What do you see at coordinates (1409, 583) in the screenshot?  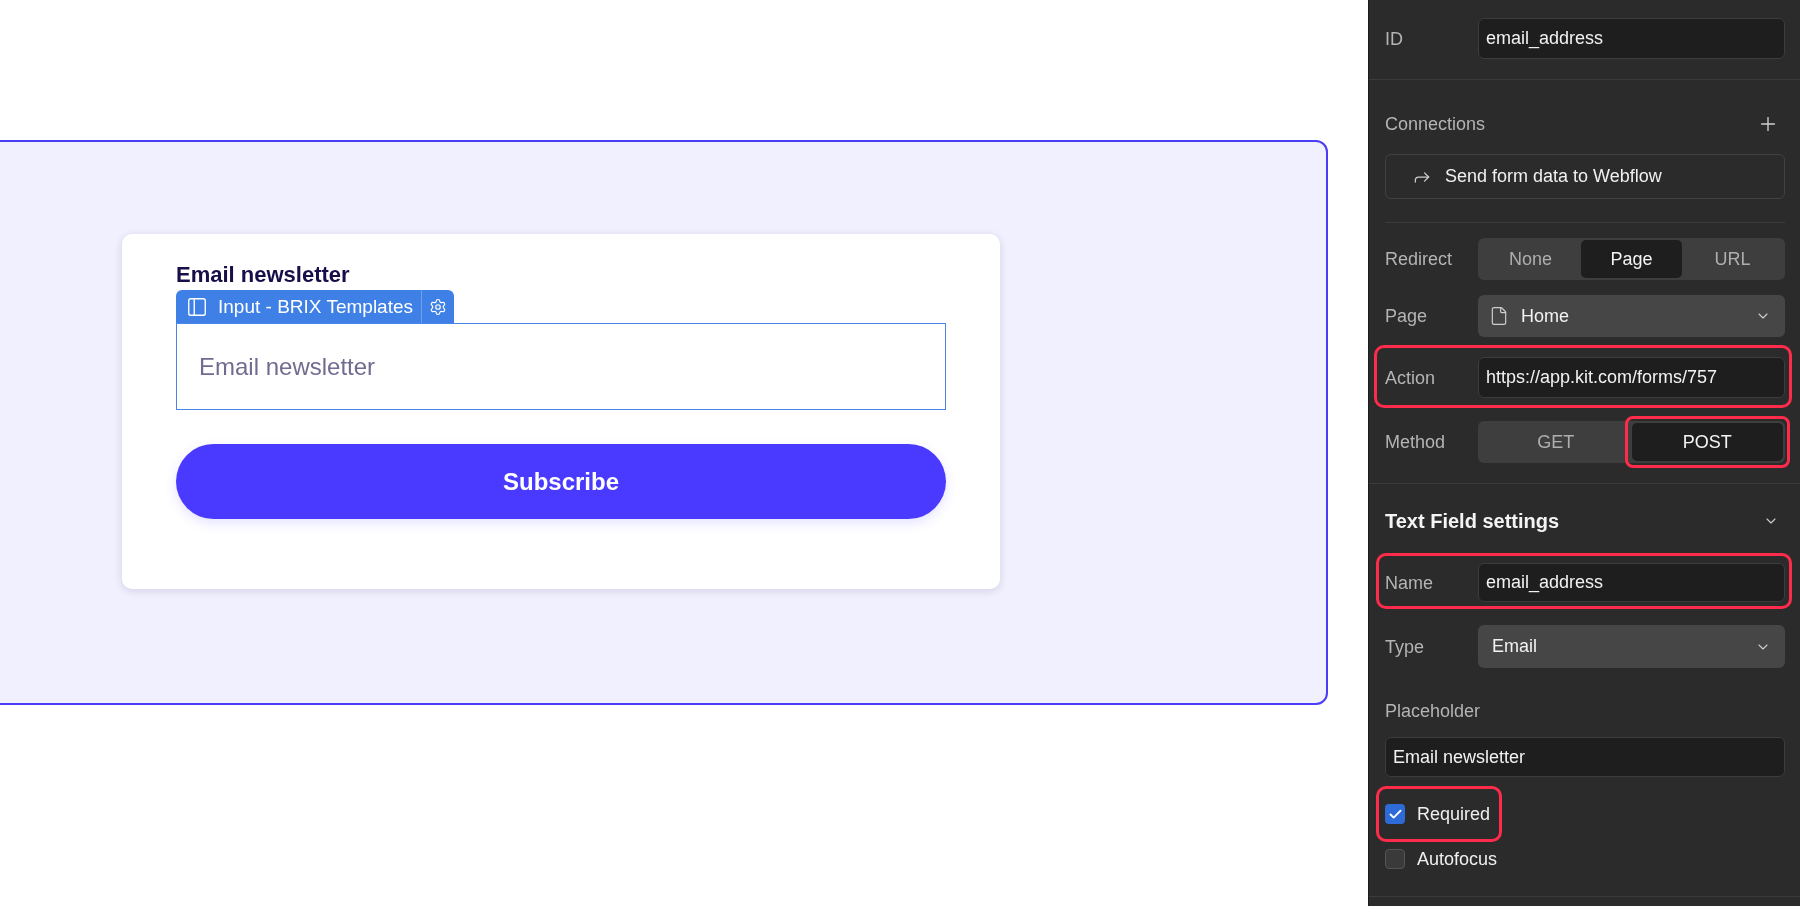 I see `field-label: Name` at bounding box center [1409, 583].